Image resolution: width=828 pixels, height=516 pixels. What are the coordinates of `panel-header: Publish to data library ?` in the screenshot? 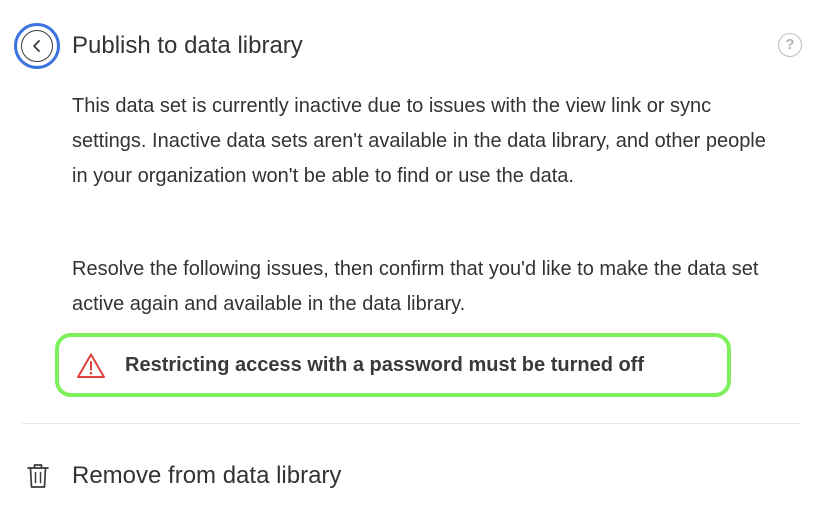 It's located at (411, 46).